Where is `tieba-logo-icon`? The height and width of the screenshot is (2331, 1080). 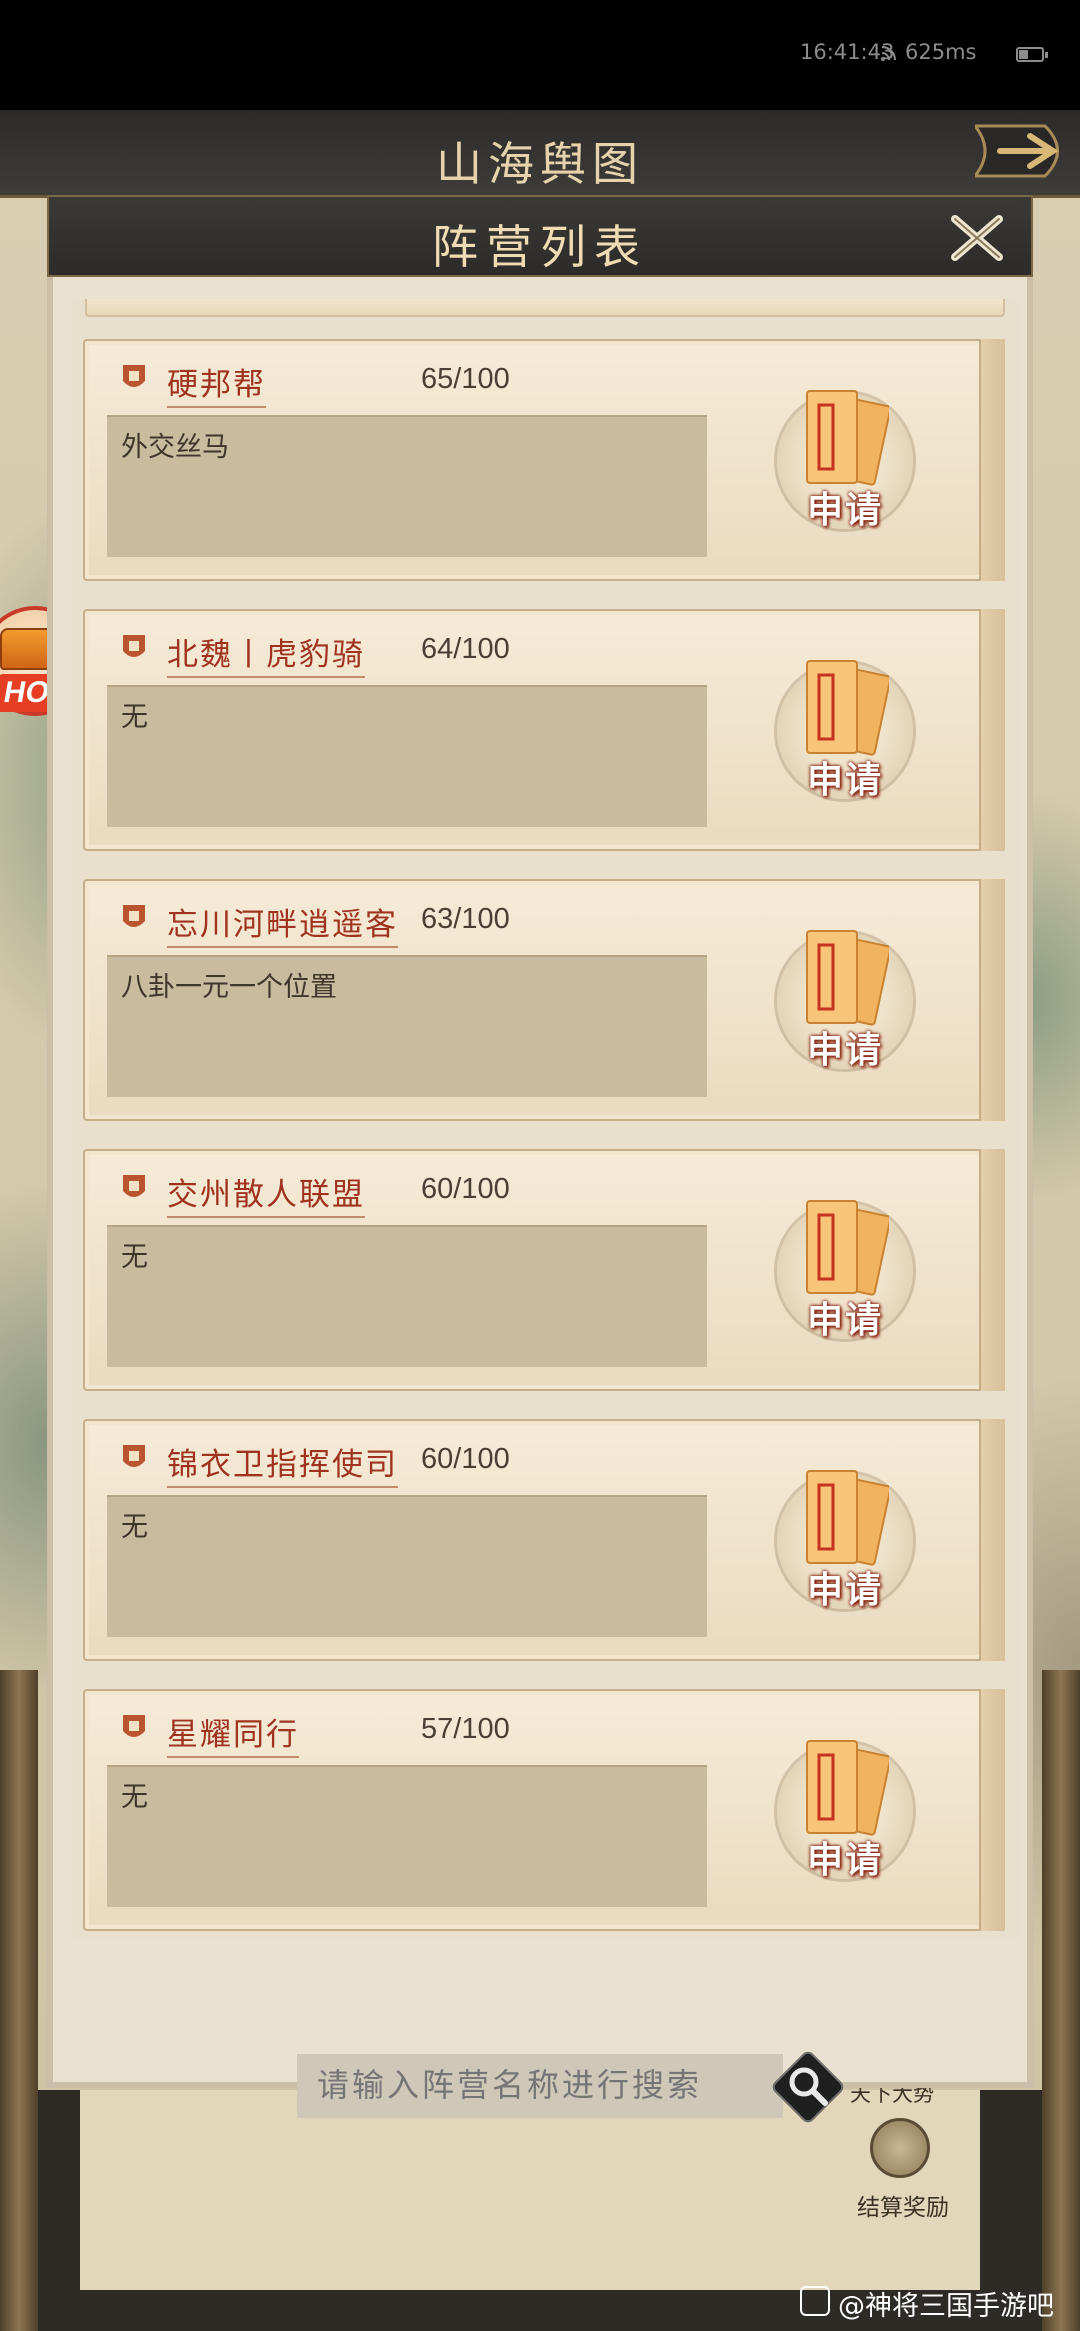 tieba-logo-icon is located at coordinates (815, 2301).